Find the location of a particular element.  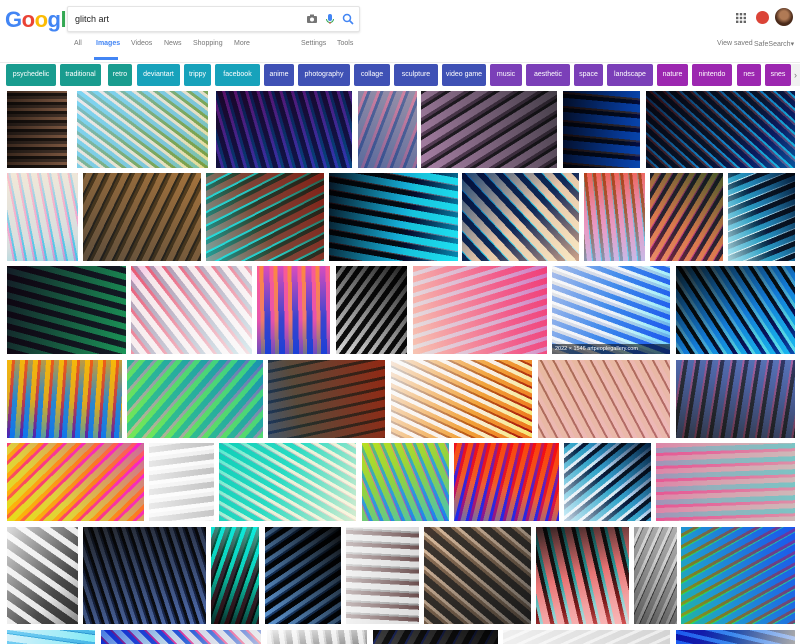

logo-letter-o2: o is located at coordinates (41, 19).